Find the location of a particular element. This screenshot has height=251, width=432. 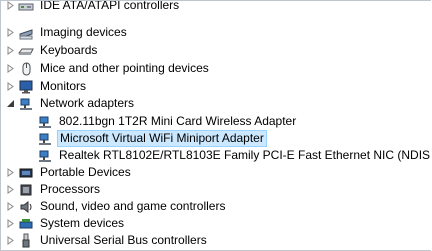

keyboard-icon is located at coordinates (26, 51).